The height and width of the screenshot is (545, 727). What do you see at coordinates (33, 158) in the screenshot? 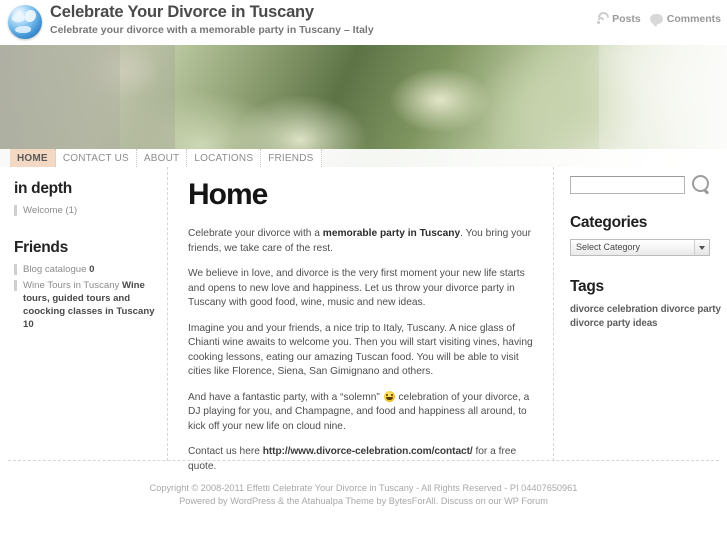
I see `nav-item-home: HOME` at bounding box center [33, 158].